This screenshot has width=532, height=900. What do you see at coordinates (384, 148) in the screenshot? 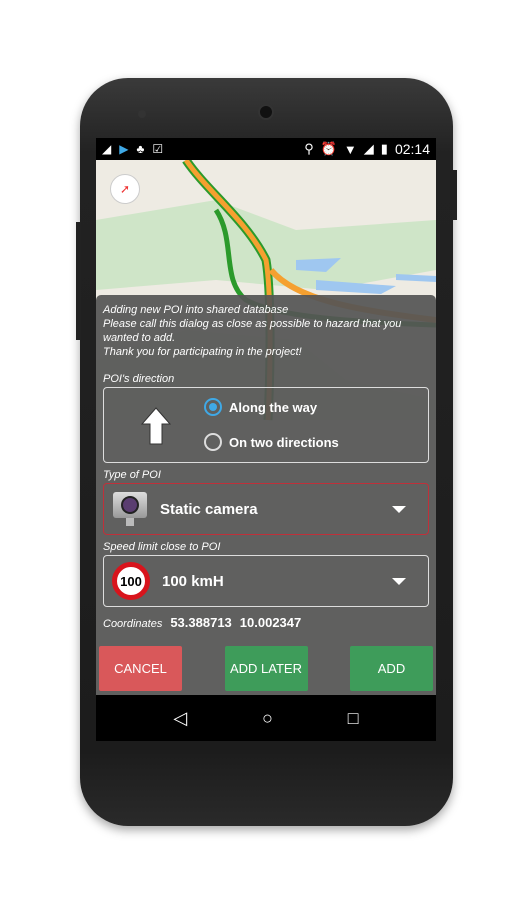
I see `battery-icon: ▮` at bounding box center [384, 148].